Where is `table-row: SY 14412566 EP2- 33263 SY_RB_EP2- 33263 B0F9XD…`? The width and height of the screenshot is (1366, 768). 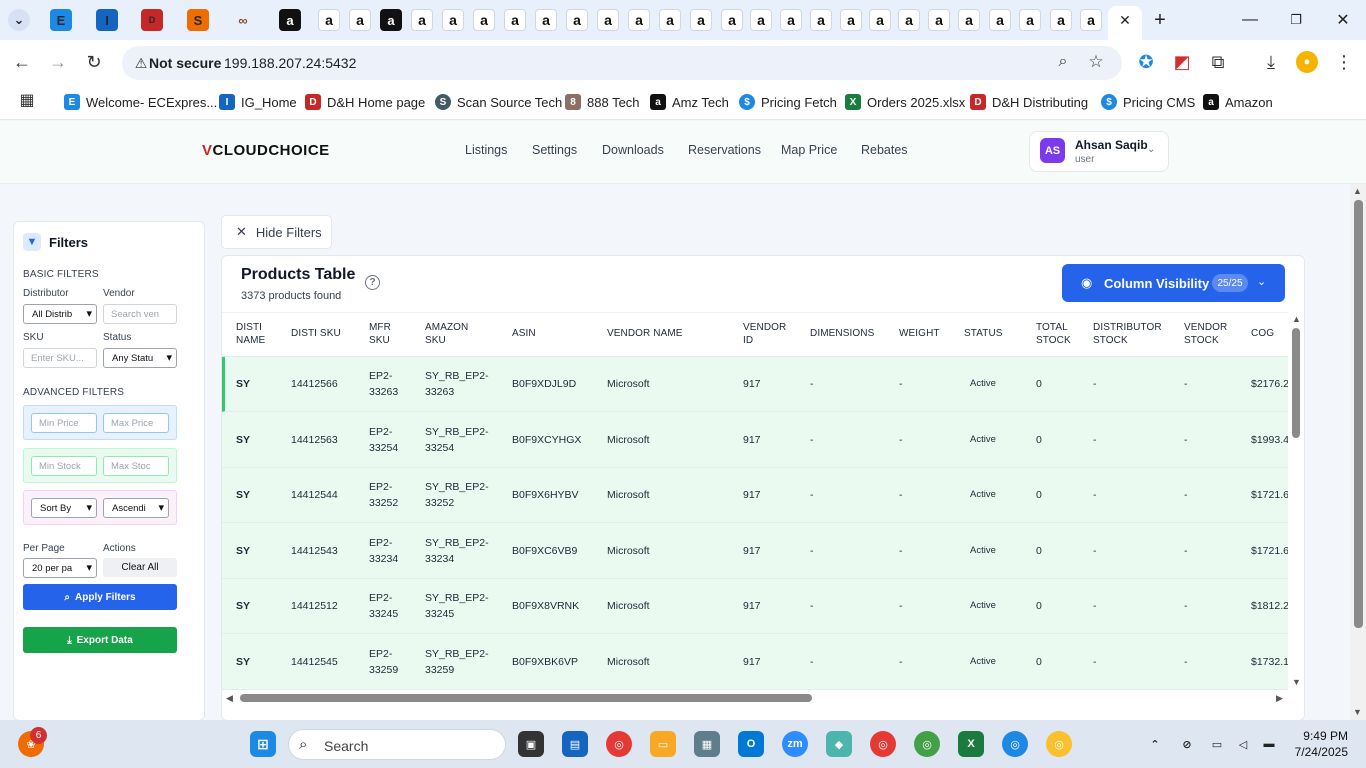 table-row: SY 14412566 EP2- 33263 SY_RB_EP2- 33263 B0F9XD… is located at coordinates (755, 384).